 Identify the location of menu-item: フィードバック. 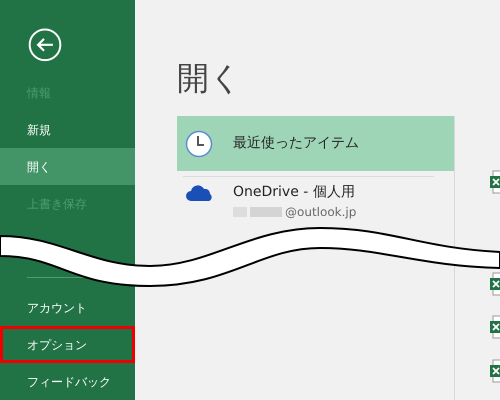
(67, 381).